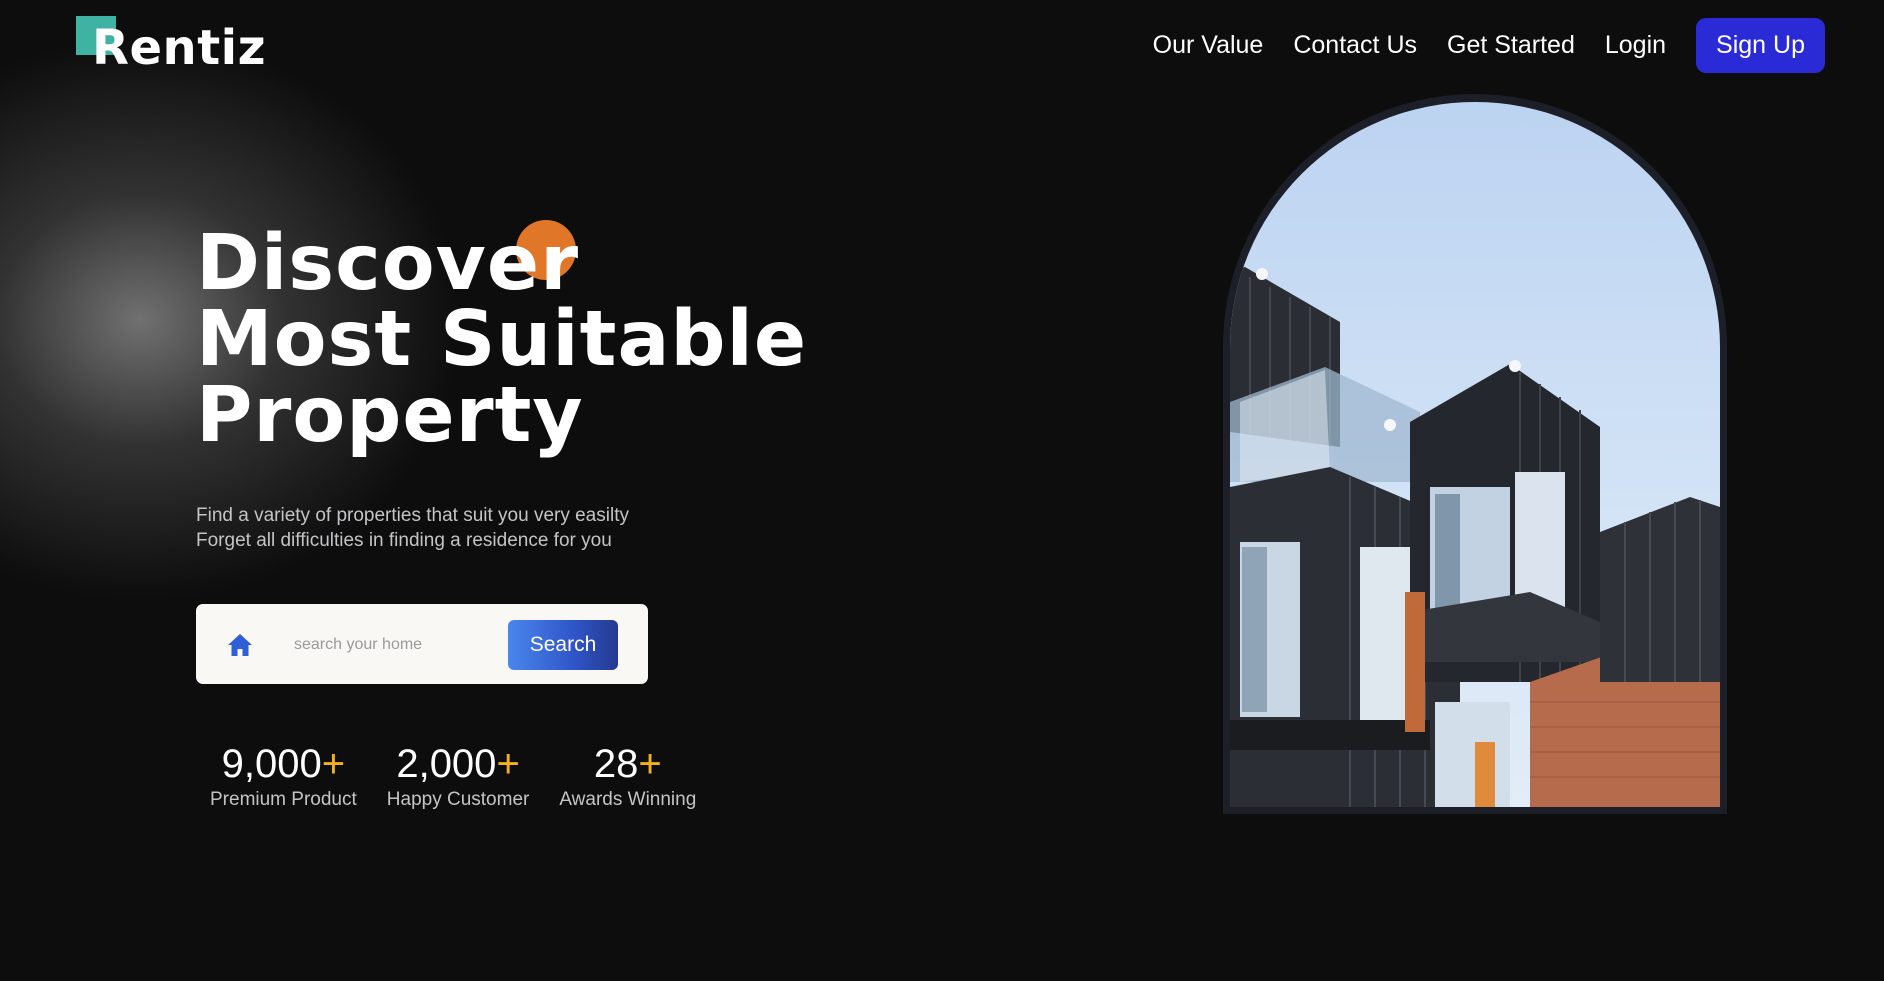  I want to click on stat-value: 28+, so click(627, 764).